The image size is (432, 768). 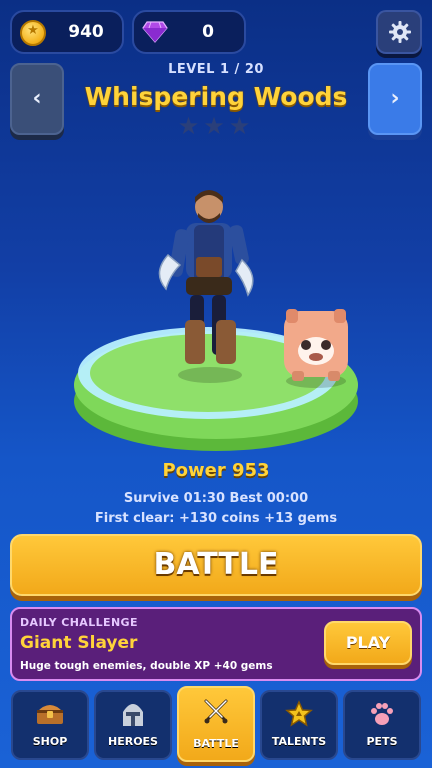 What do you see at coordinates (133, 741) in the screenshot?
I see `tab-label: HEROES` at bounding box center [133, 741].